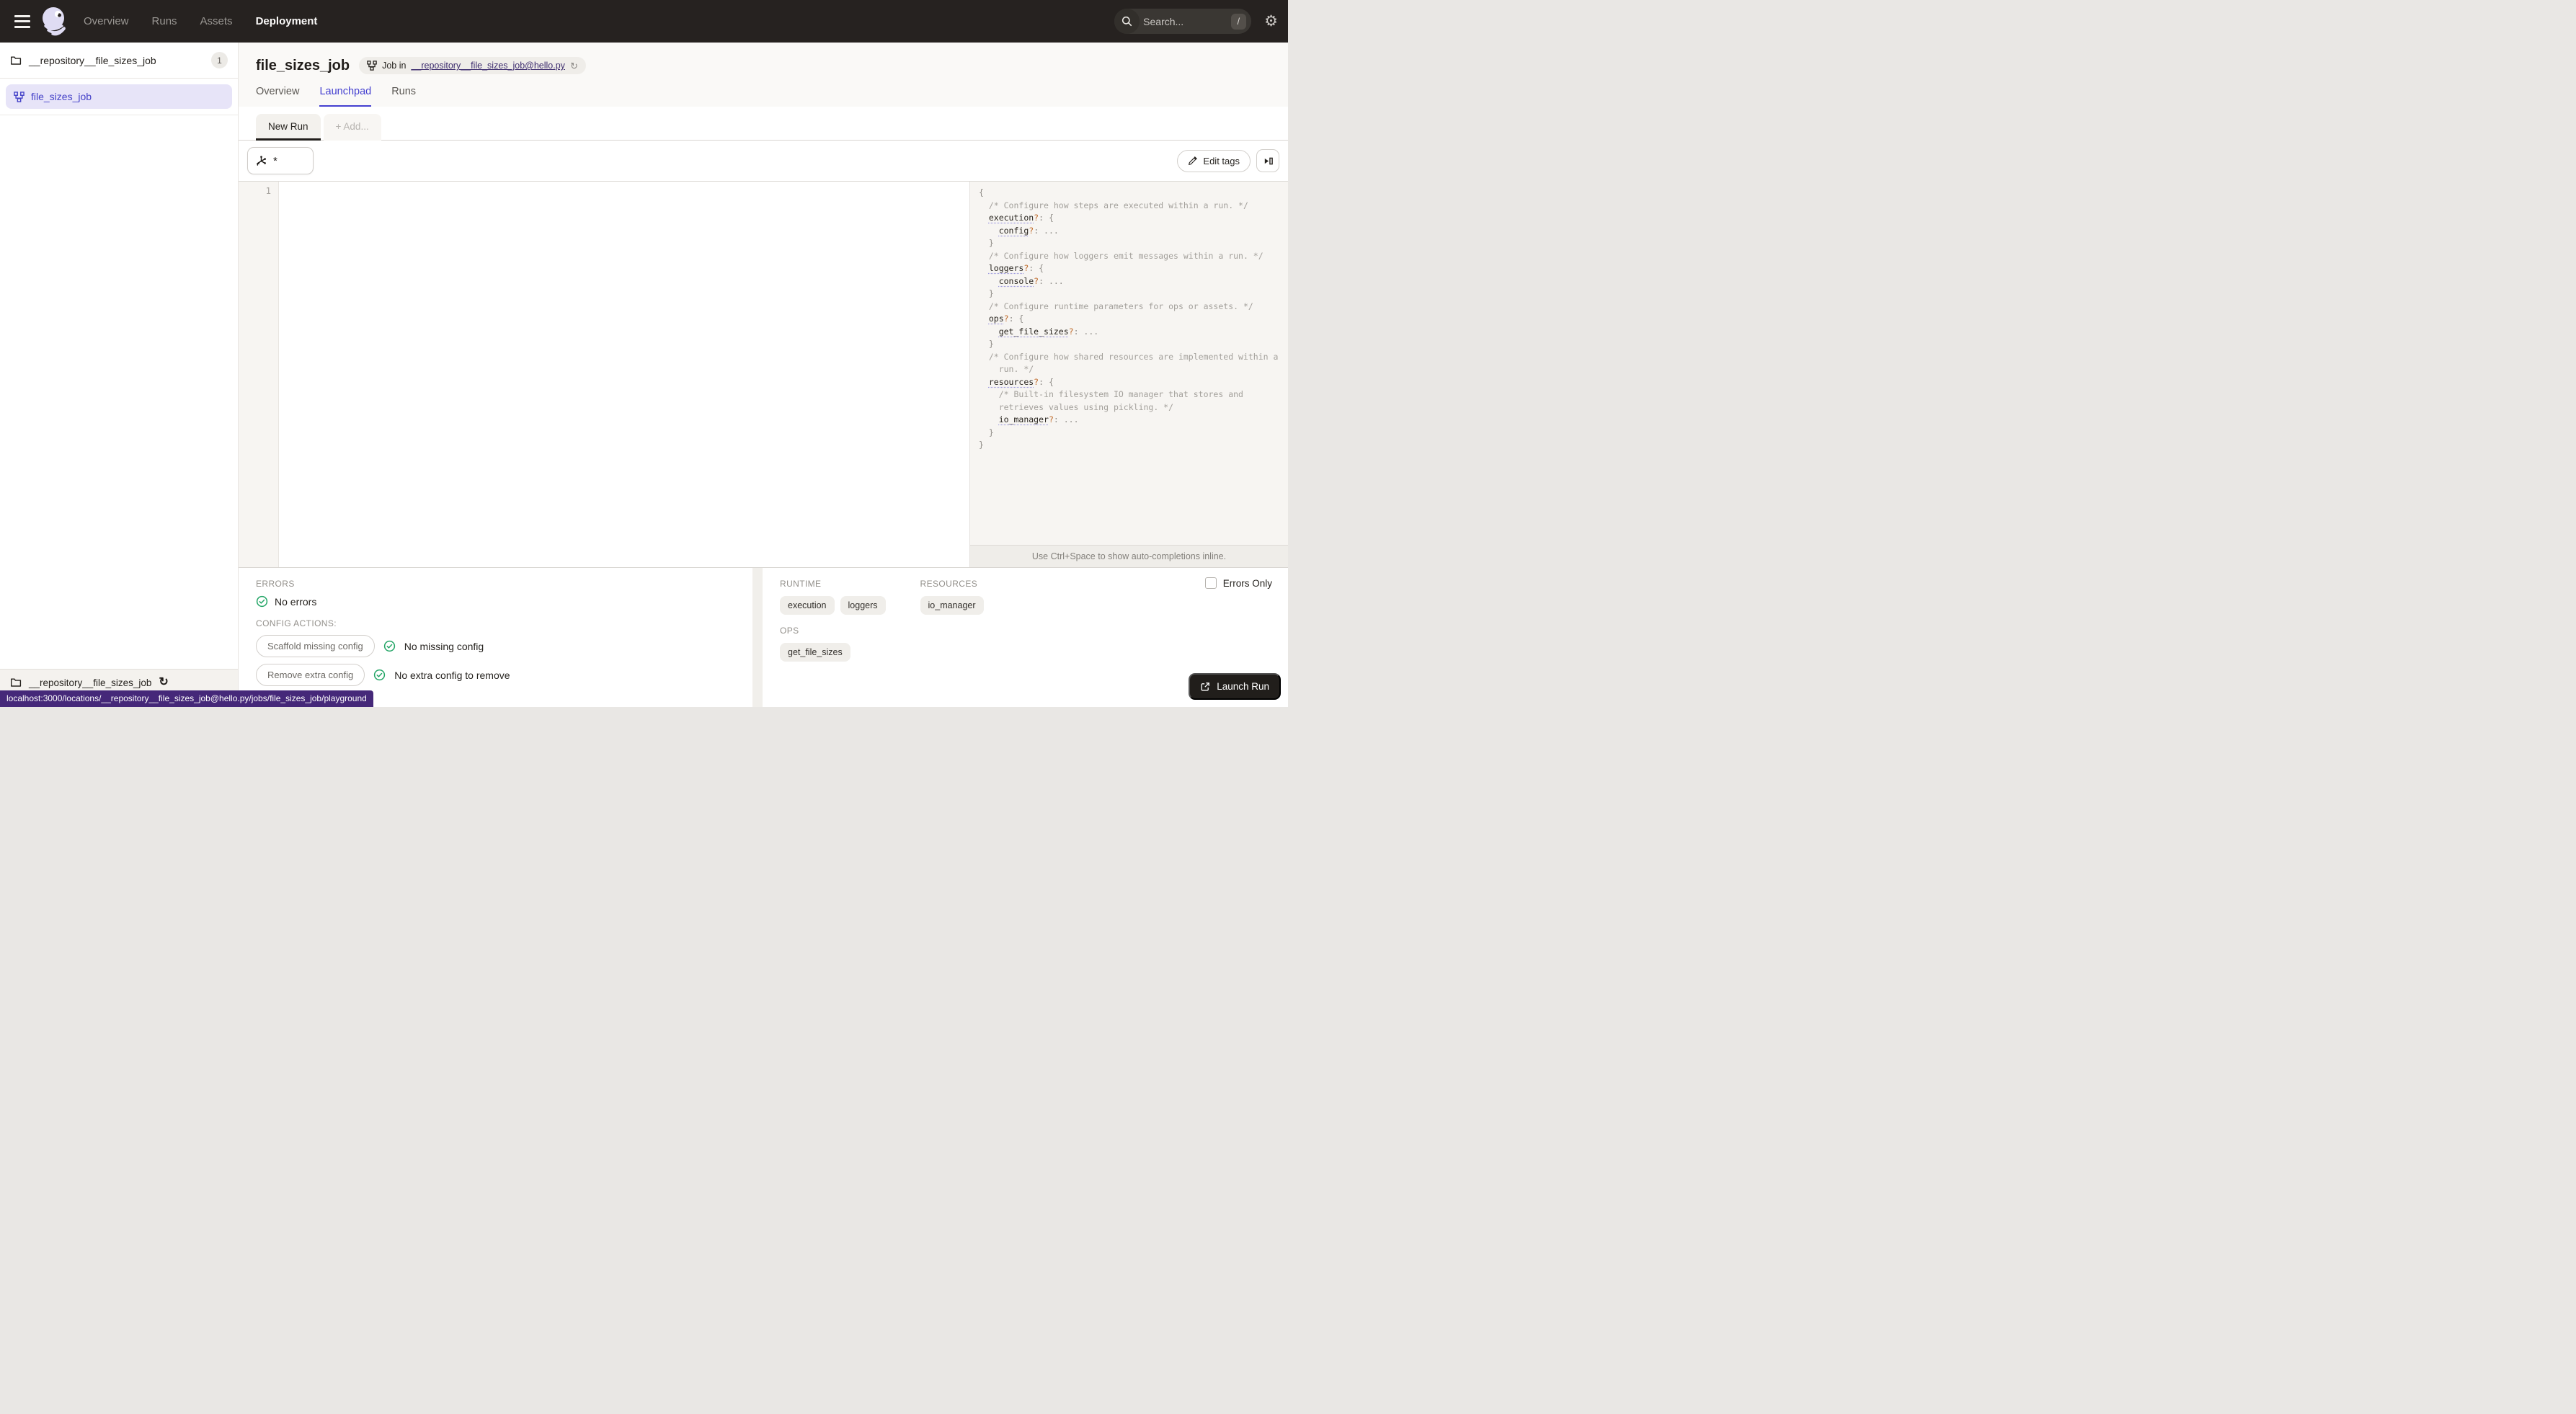 Image resolution: width=2576 pixels, height=1414 pixels. What do you see at coordinates (55, 21) in the screenshot?
I see `dagster-logo-icon` at bounding box center [55, 21].